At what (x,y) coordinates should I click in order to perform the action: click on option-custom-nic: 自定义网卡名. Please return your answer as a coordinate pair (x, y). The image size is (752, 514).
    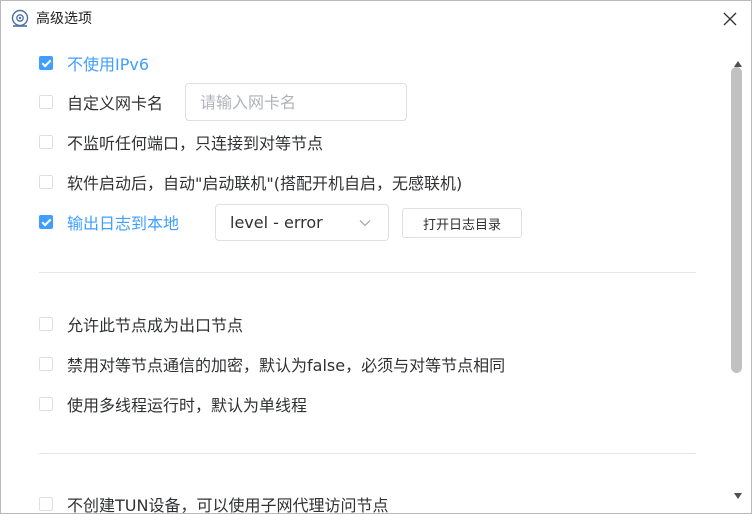
    Looking at the image, I should click on (101, 102).